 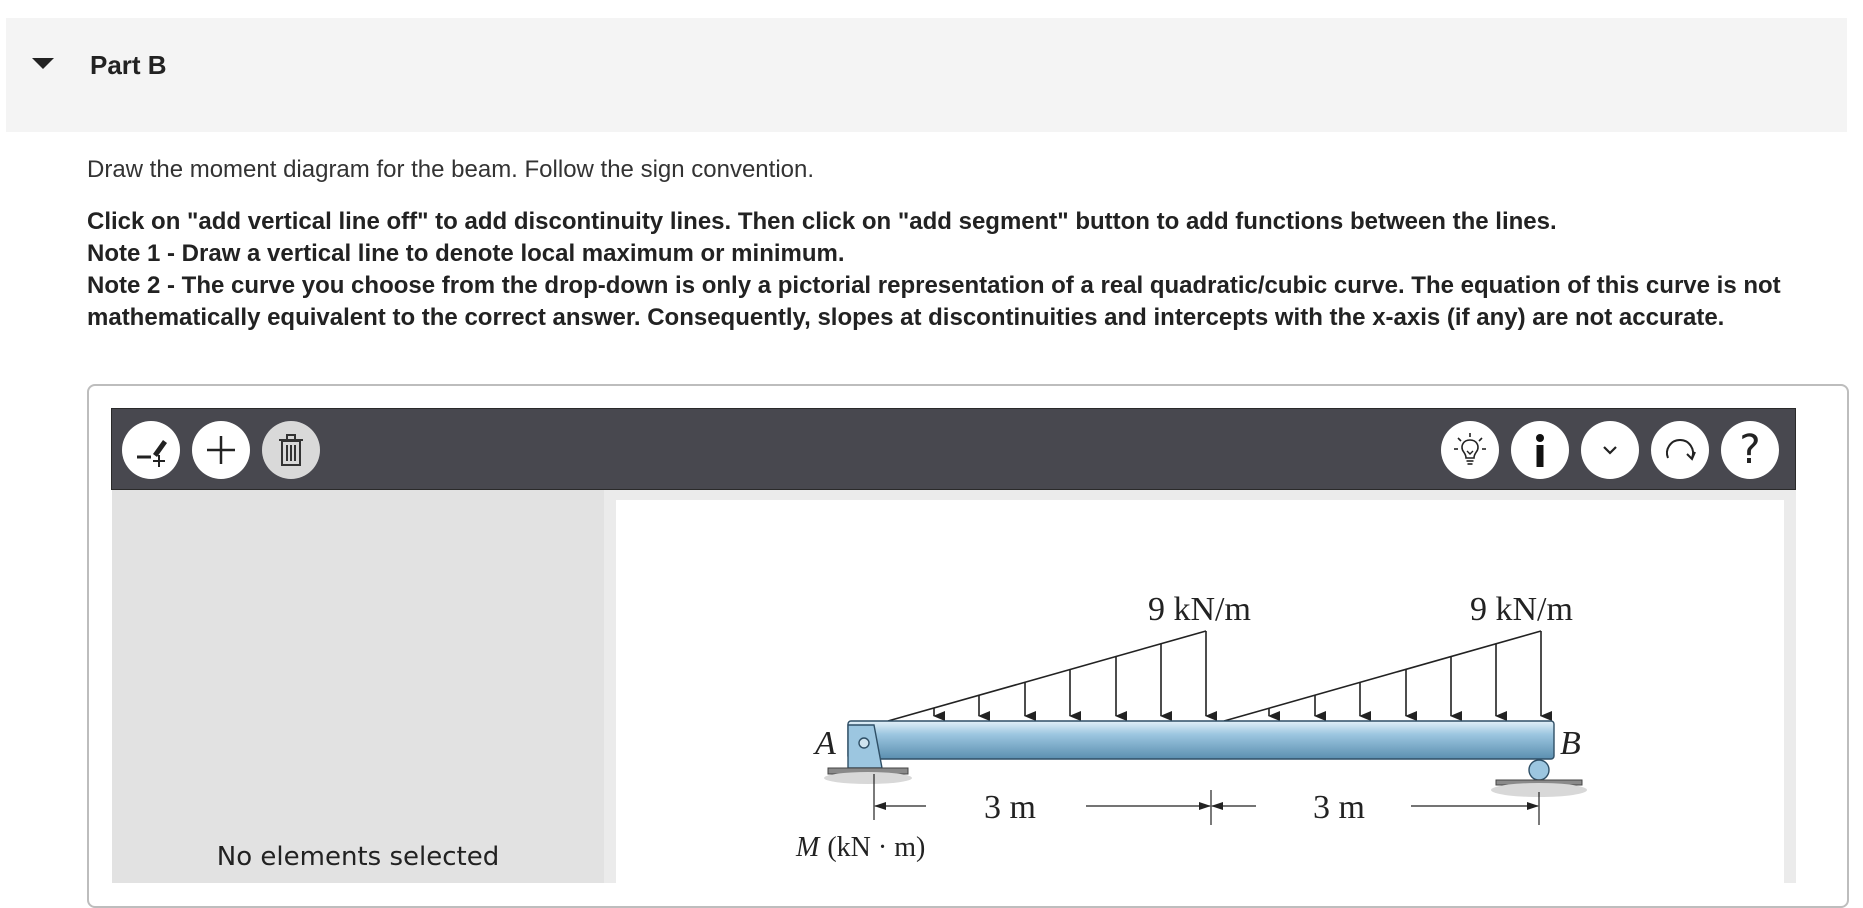 What do you see at coordinates (1570, 743) in the screenshot?
I see `label-b: B` at bounding box center [1570, 743].